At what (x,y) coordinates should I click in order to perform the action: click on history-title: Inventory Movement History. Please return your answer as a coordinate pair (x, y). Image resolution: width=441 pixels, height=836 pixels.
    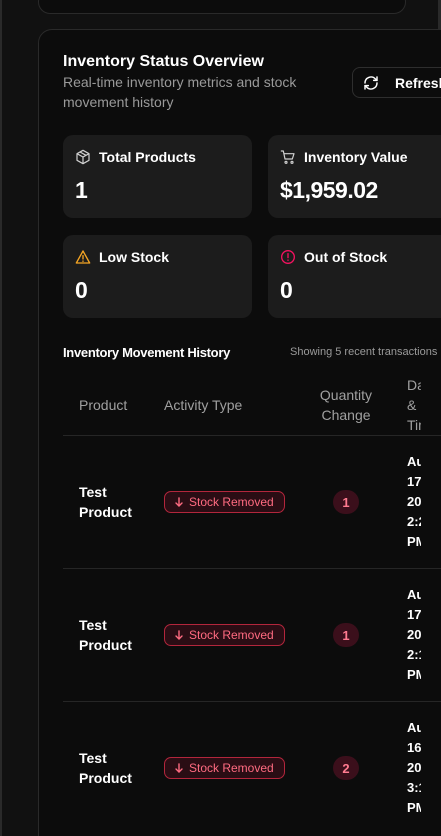
    Looking at the image, I should click on (147, 352).